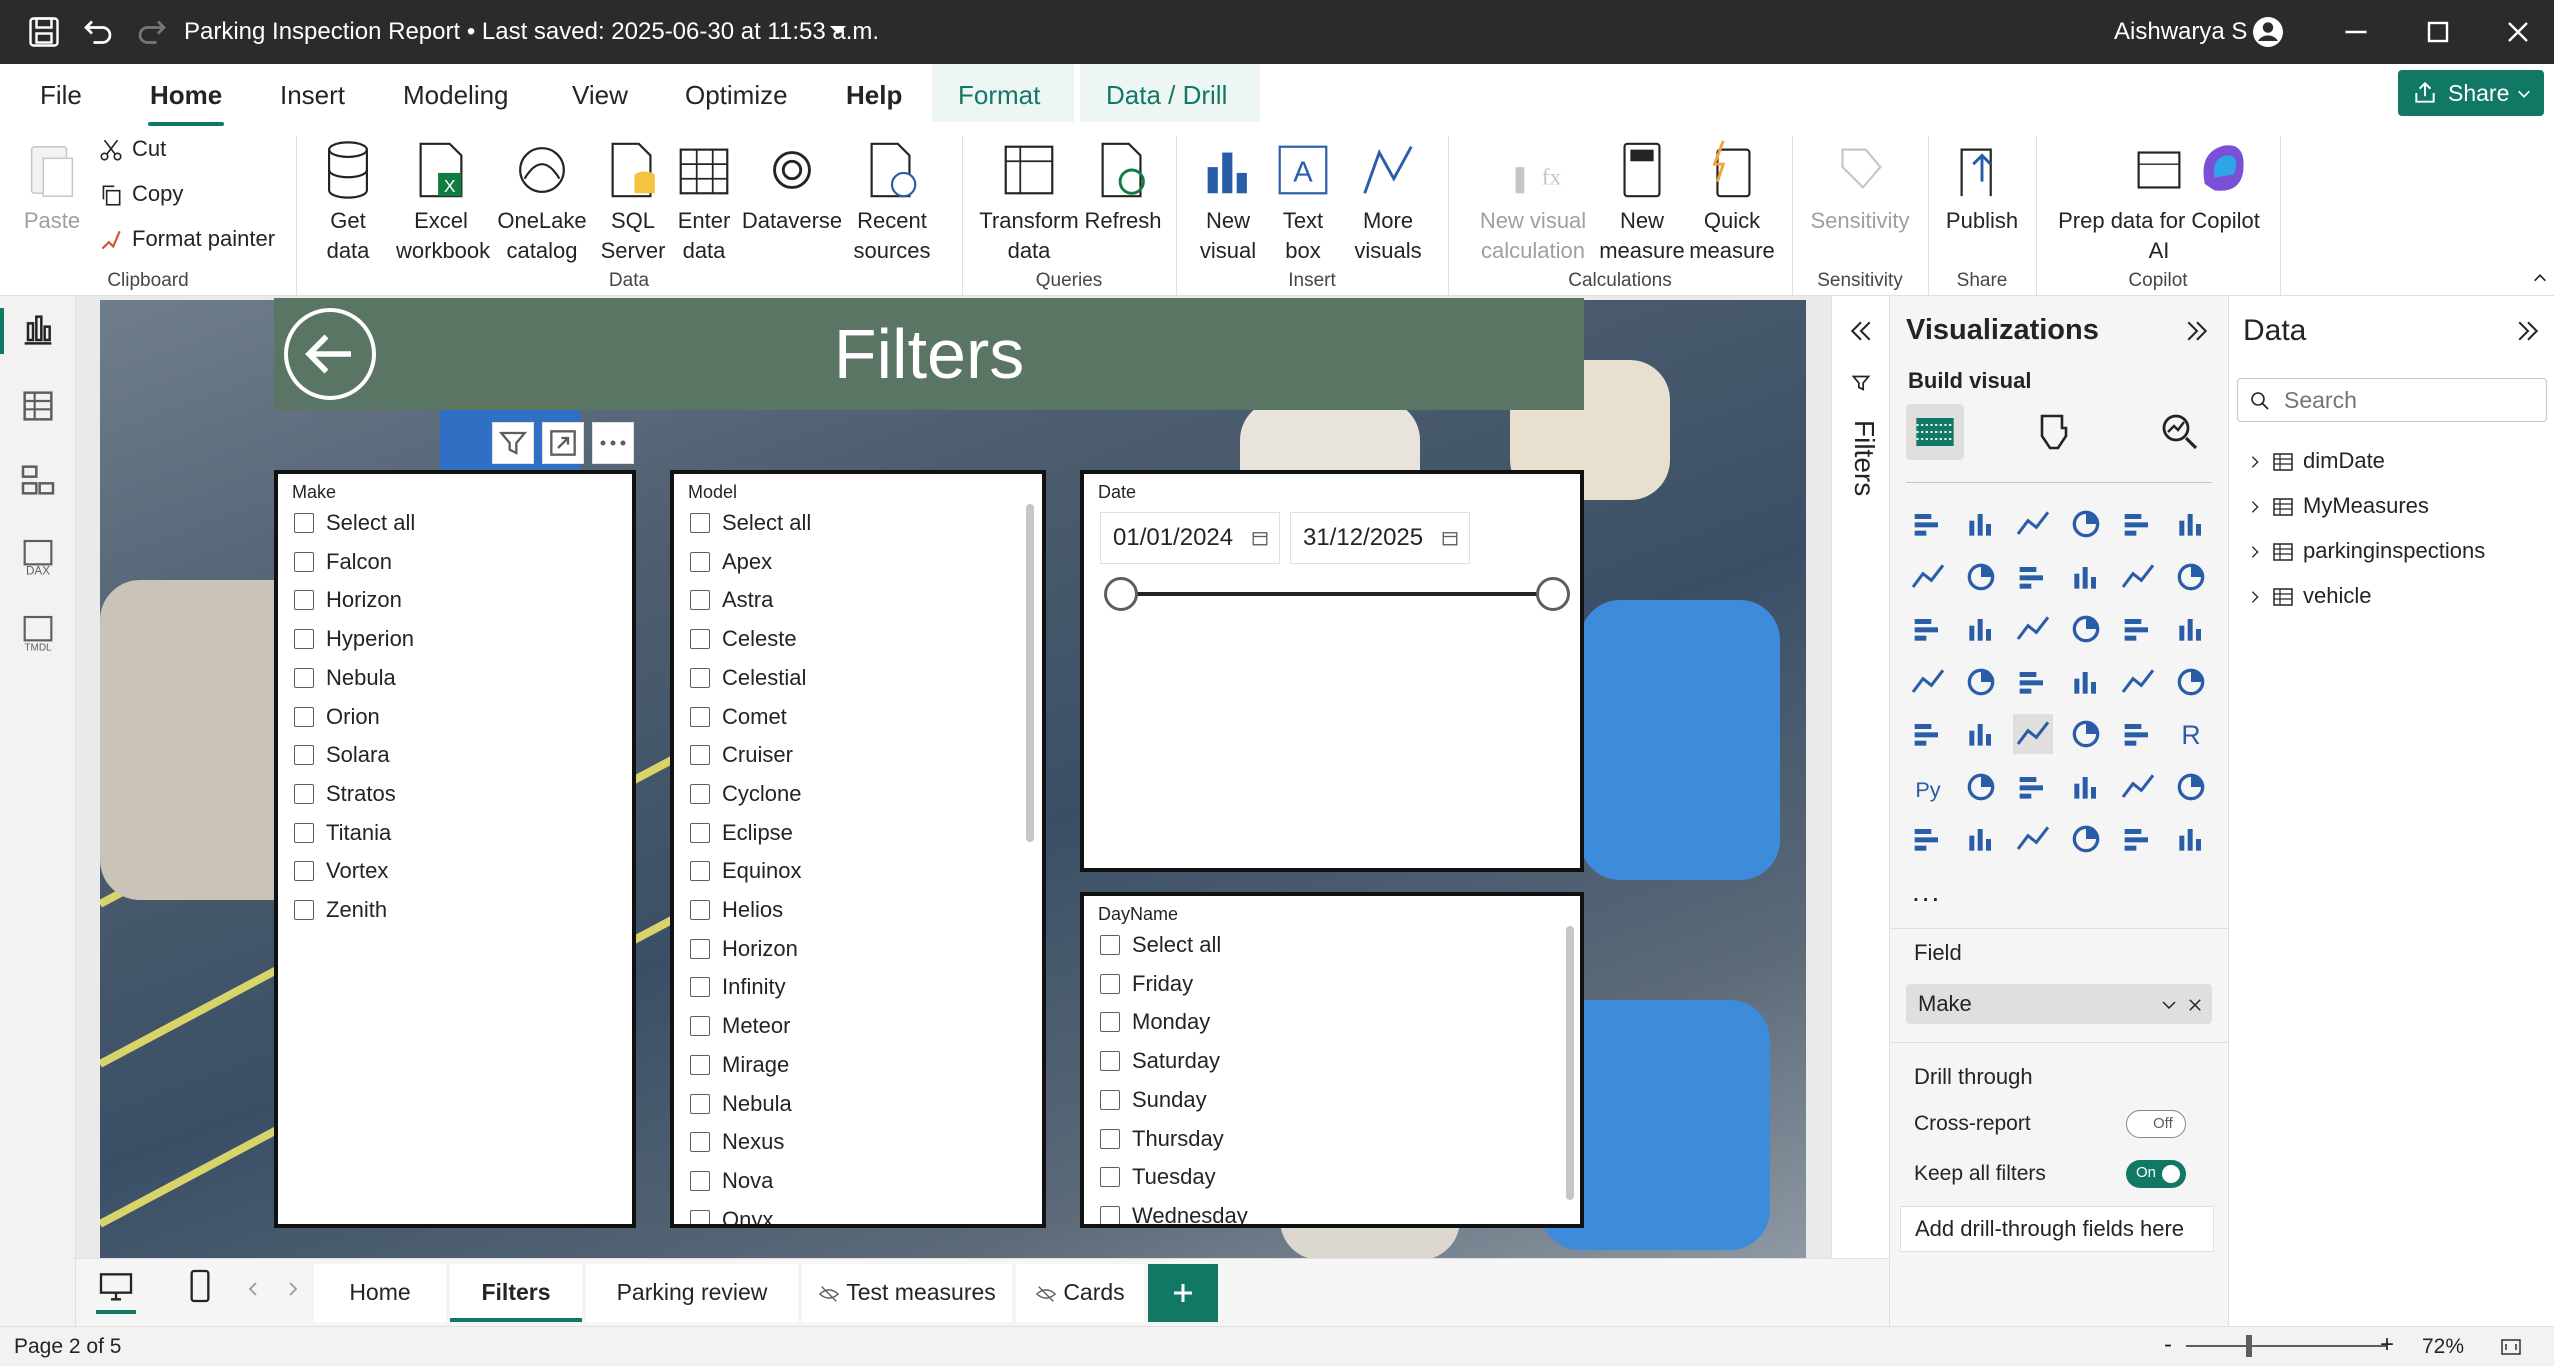  I want to click on zoom-slider-thumb, so click(2249, 1346).